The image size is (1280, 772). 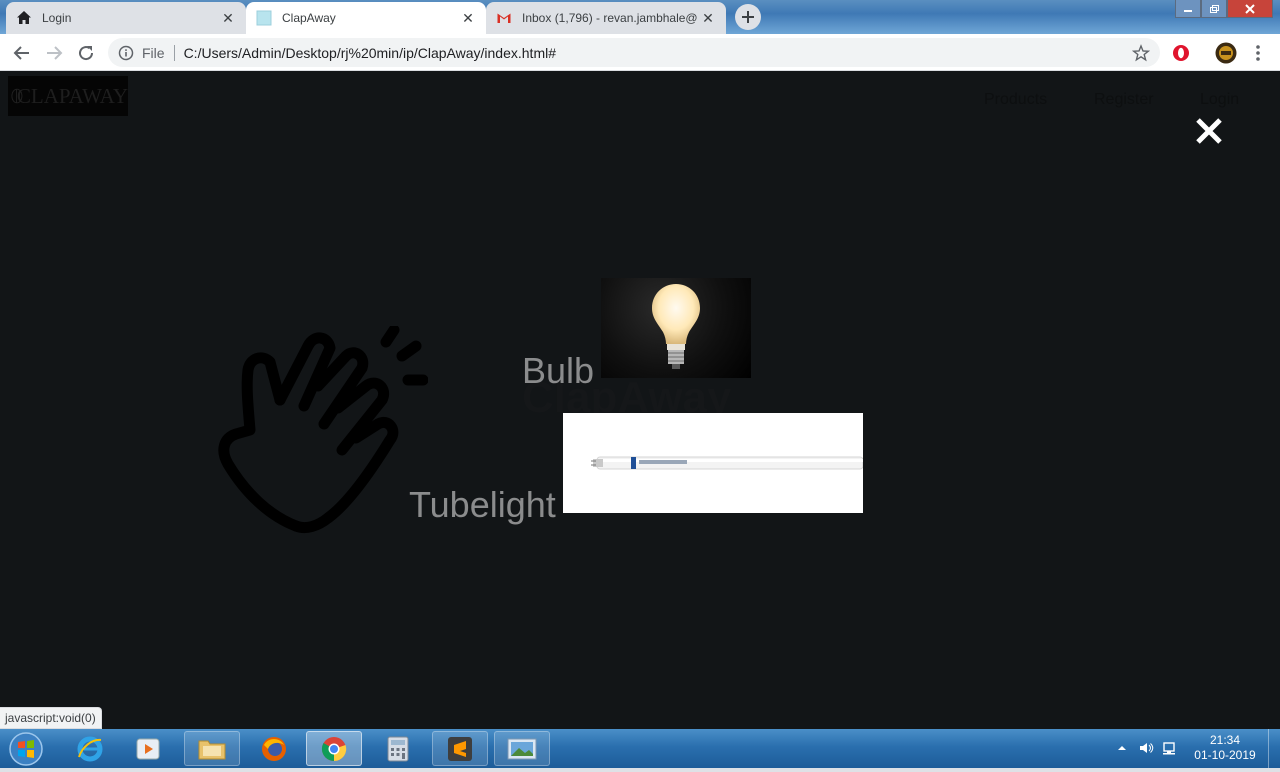 What do you see at coordinates (51, 718) in the screenshot?
I see `link-status-bar: javascript:void(0)` at bounding box center [51, 718].